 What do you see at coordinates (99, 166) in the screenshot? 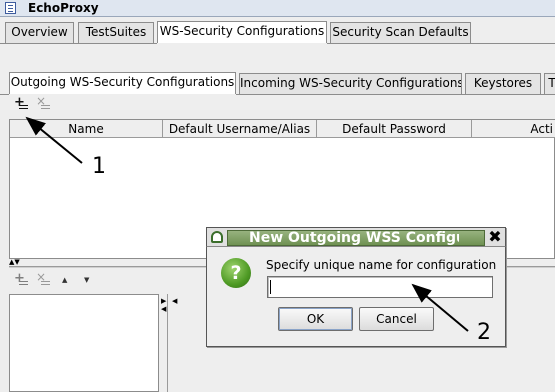
I see `callout-label-1: 1` at bounding box center [99, 166].